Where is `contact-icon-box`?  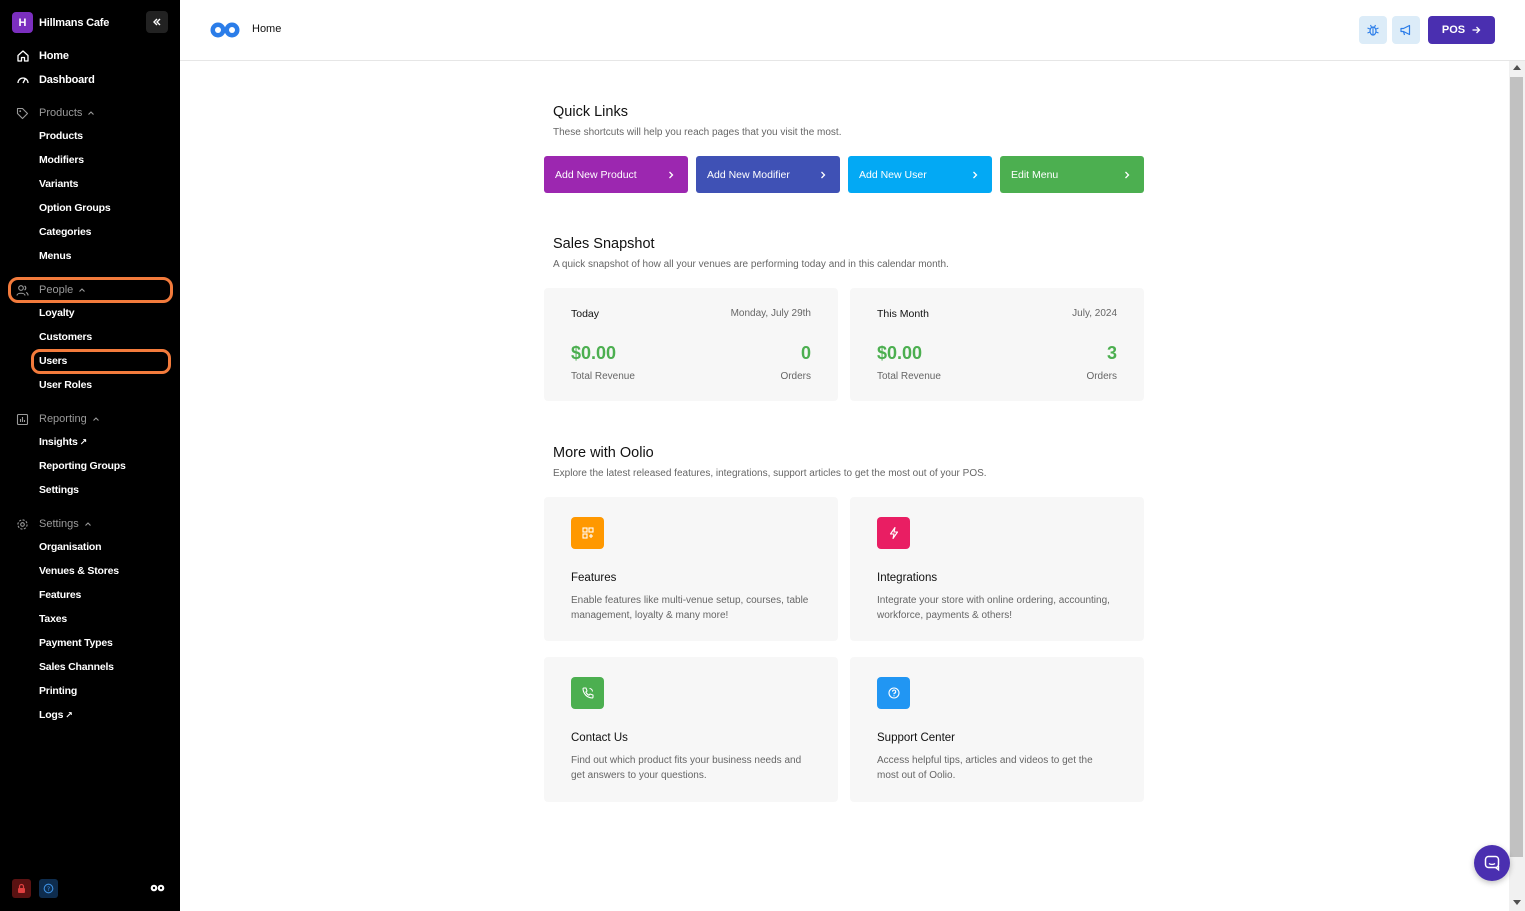 contact-icon-box is located at coordinates (587, 693).